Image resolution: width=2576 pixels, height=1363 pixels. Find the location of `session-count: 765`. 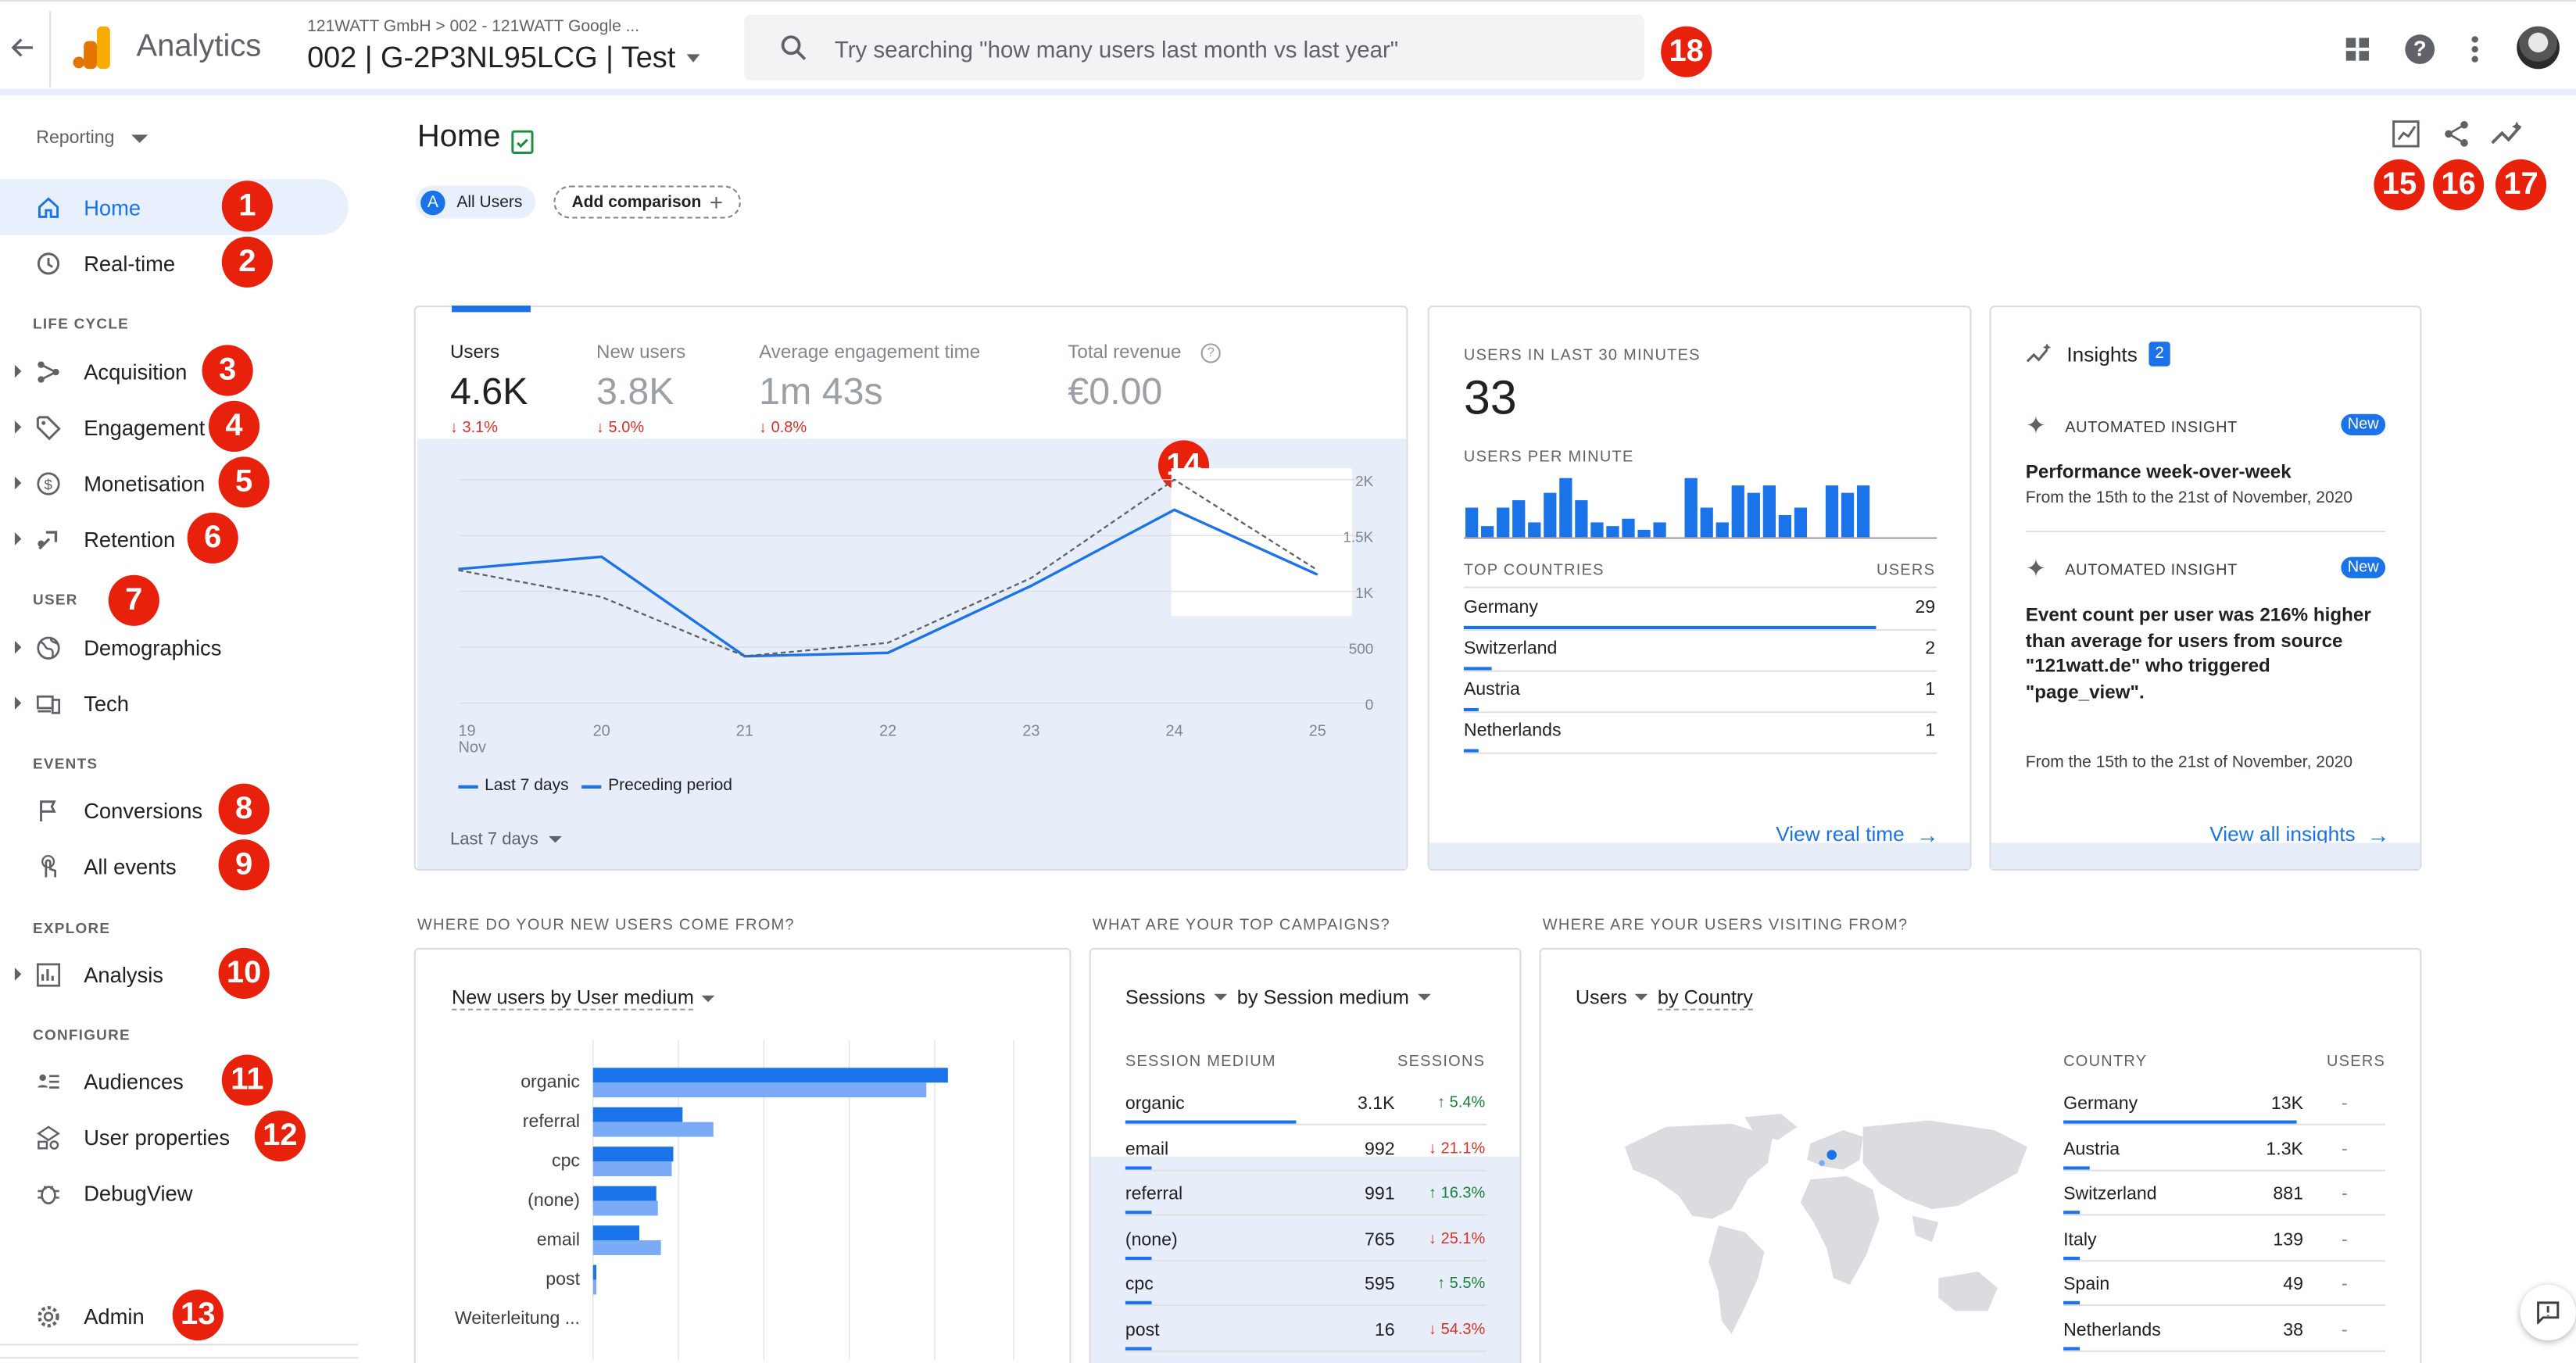

session-count: 765 is located at coordinates (1380, 1239).